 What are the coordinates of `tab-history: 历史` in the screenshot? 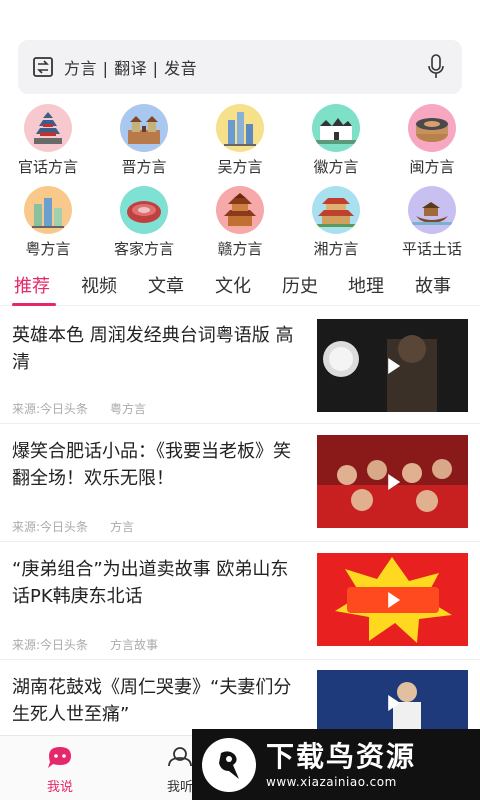 It's located at (300, 285).